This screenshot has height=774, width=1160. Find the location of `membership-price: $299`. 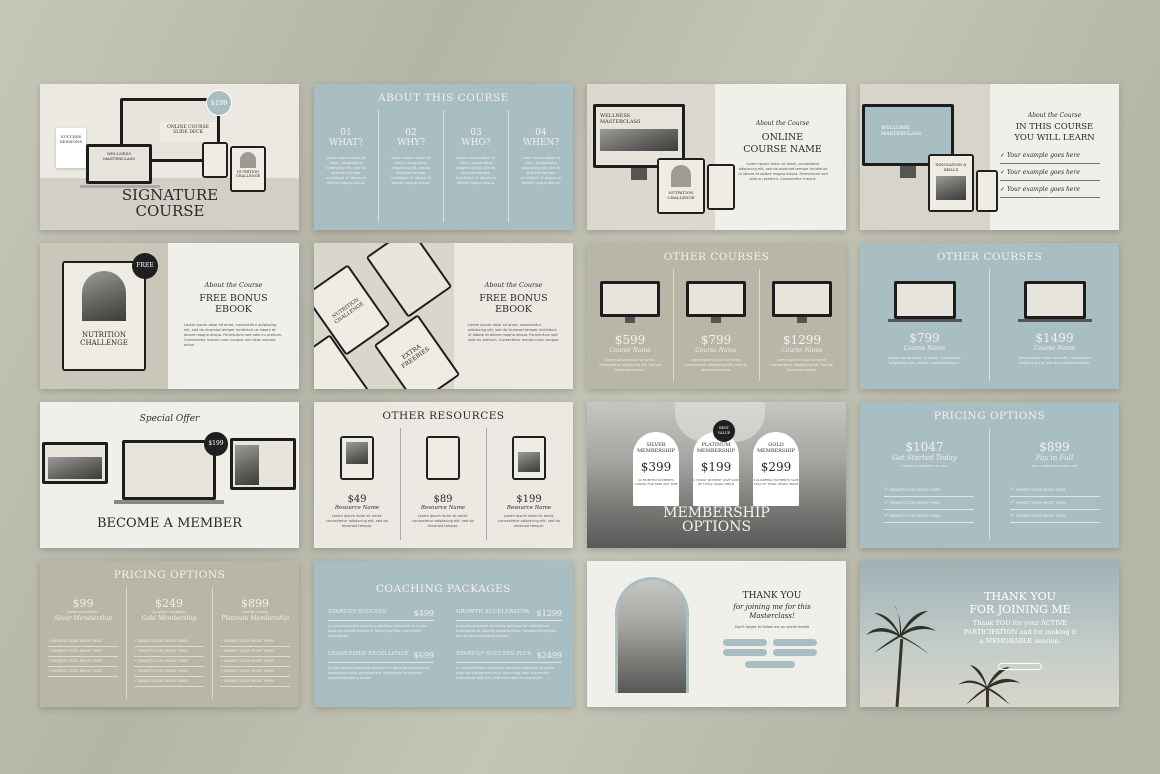

membership-price: $299 is located at coordinates (776, 467).